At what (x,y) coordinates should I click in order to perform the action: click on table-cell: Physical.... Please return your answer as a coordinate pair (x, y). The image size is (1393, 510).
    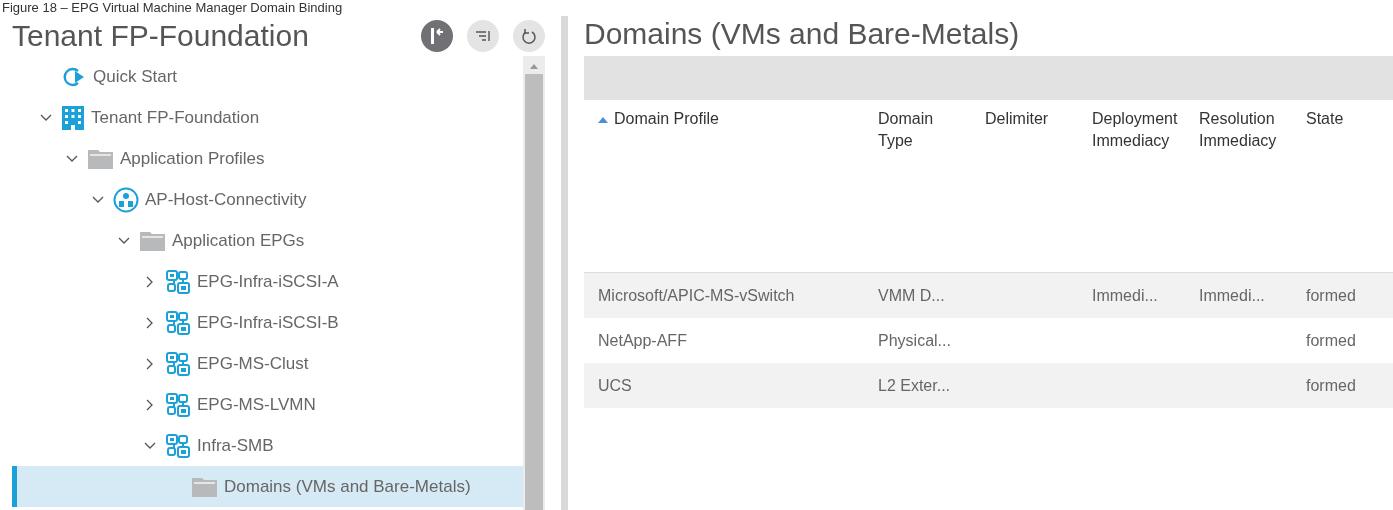
    Looking at the image, I should click on (914, 340).